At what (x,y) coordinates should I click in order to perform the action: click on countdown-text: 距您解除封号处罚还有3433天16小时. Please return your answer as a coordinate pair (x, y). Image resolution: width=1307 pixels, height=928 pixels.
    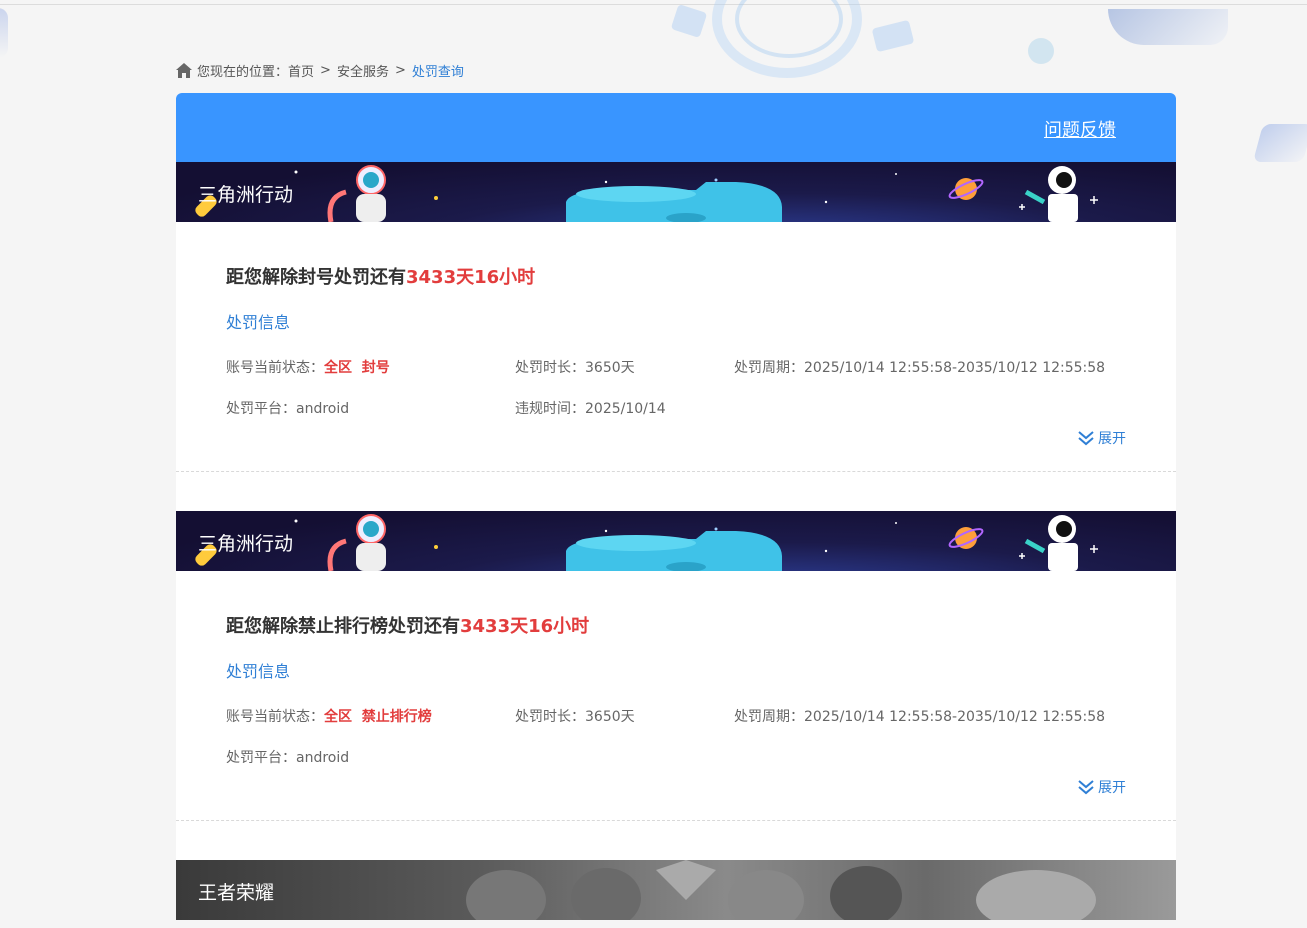
    Looking at the image, I should click on (676, 276).